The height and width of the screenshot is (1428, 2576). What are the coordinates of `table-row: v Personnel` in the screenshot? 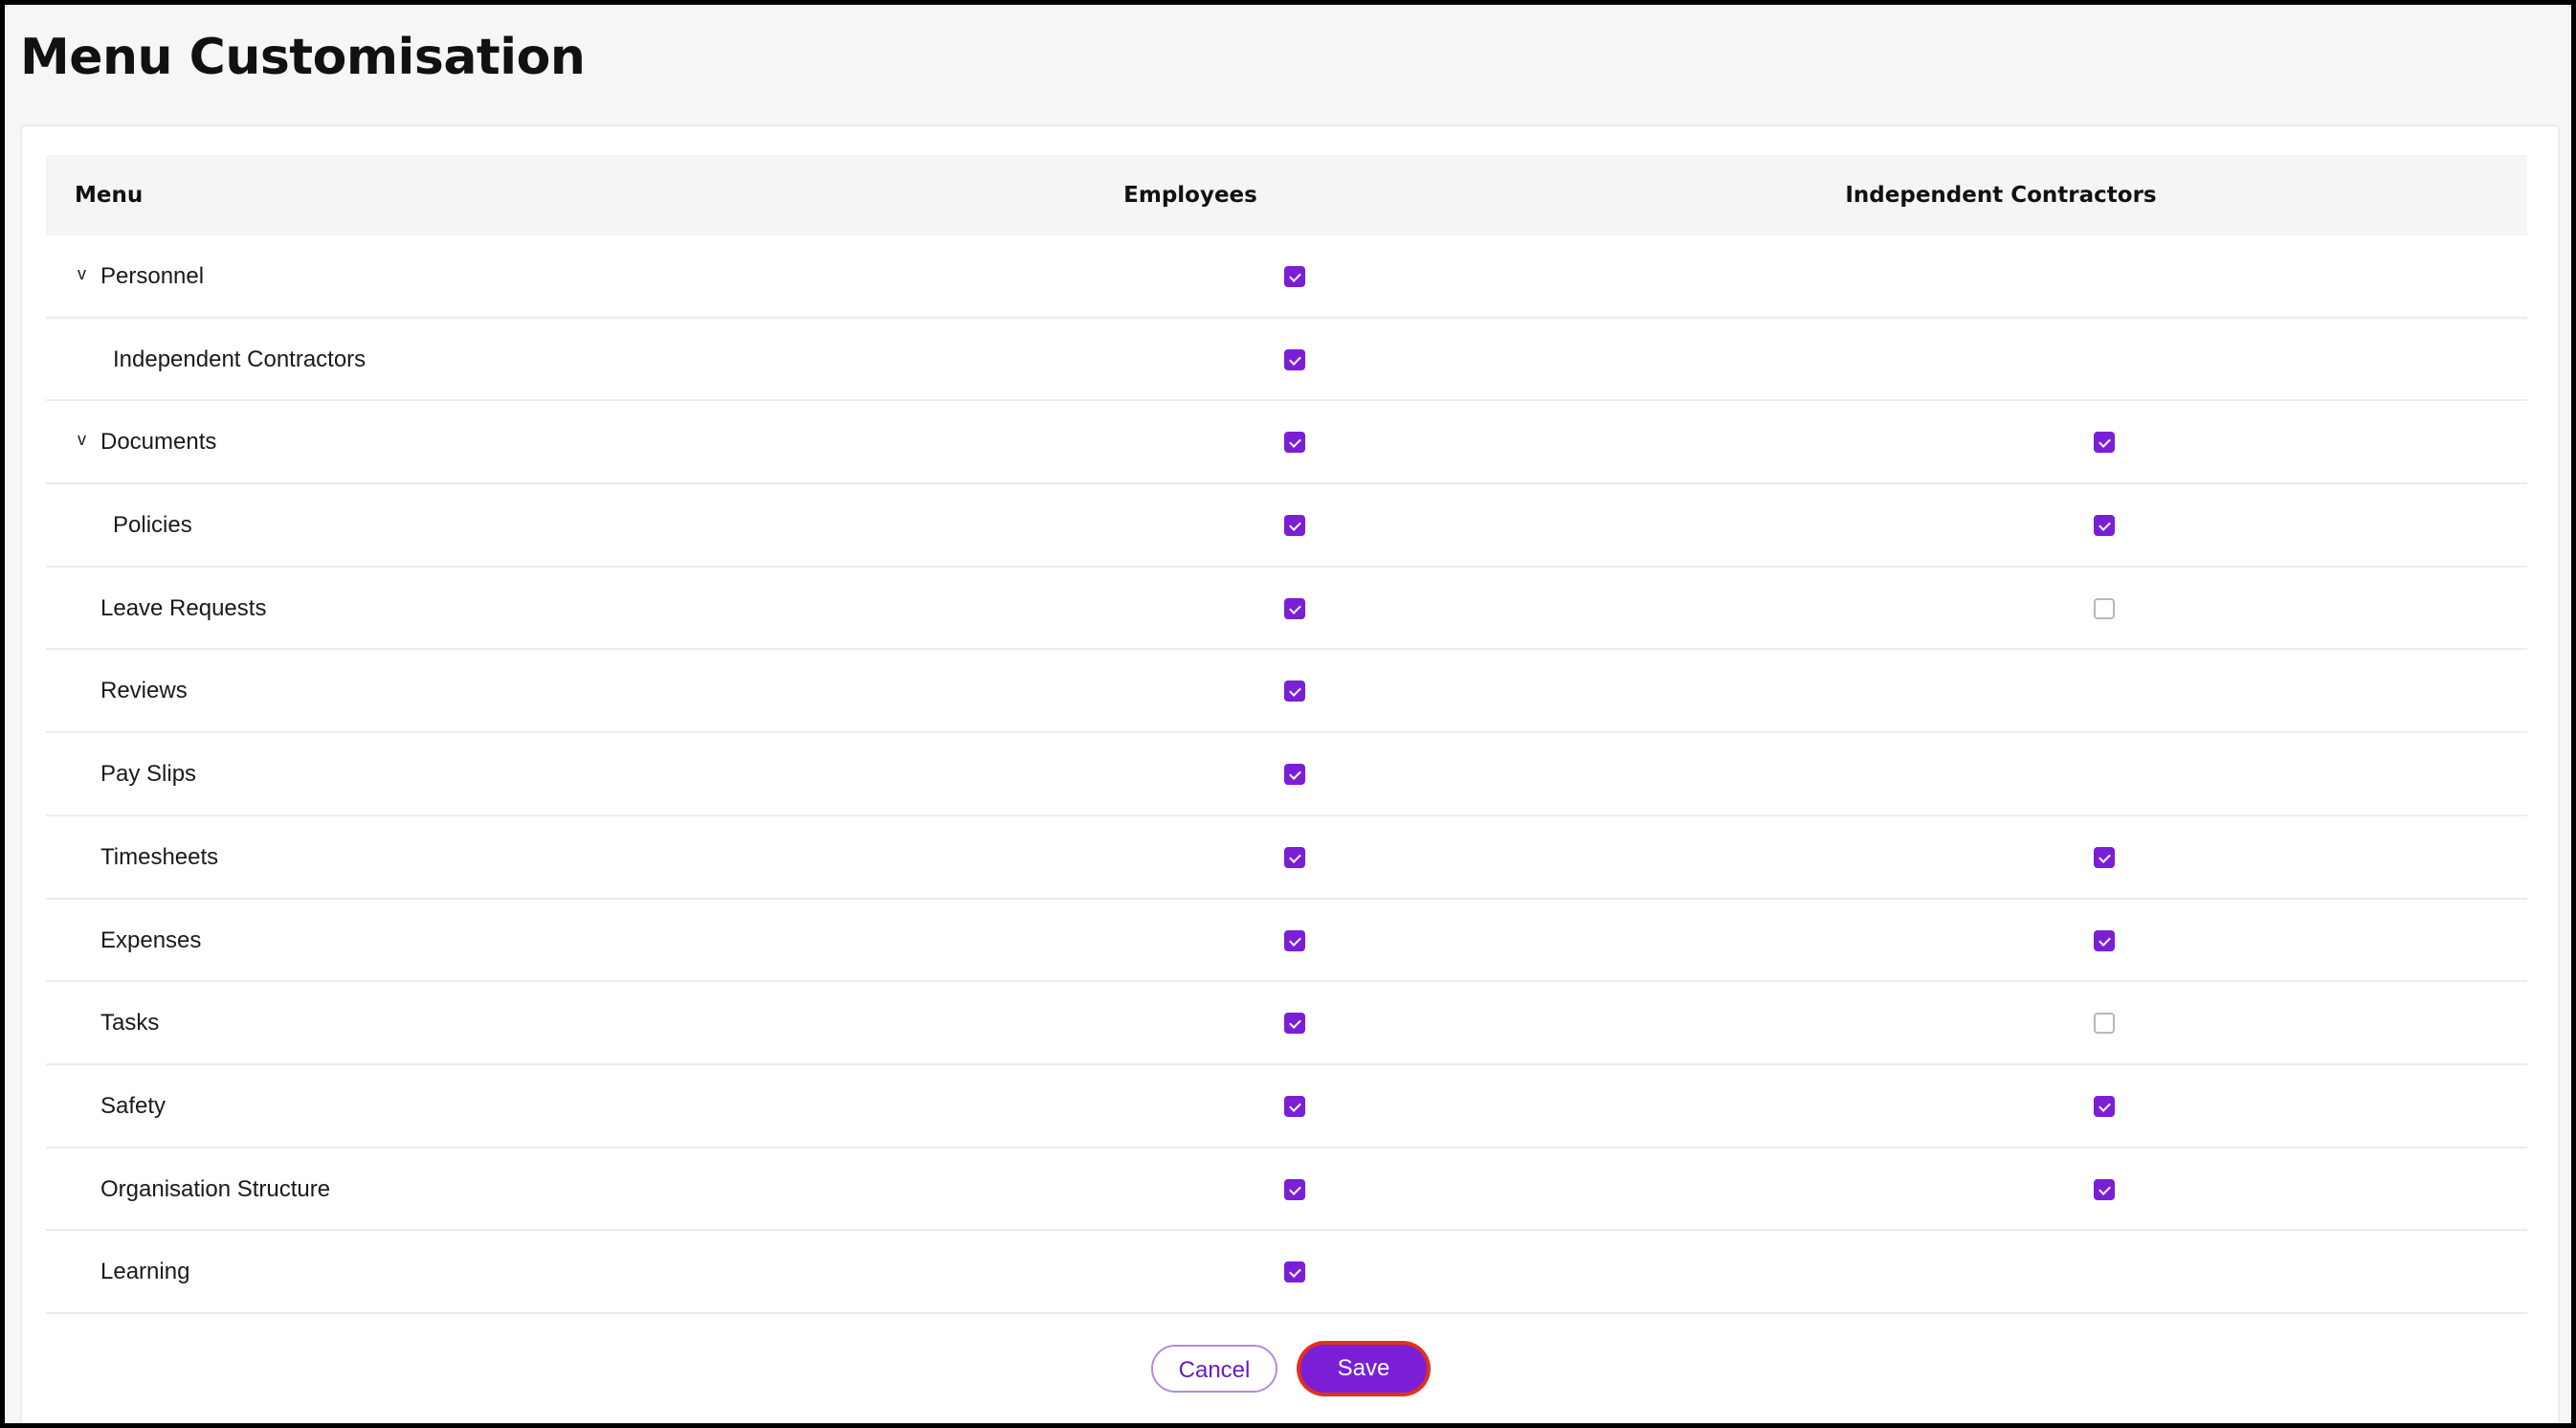 It's located at (1286, 277).